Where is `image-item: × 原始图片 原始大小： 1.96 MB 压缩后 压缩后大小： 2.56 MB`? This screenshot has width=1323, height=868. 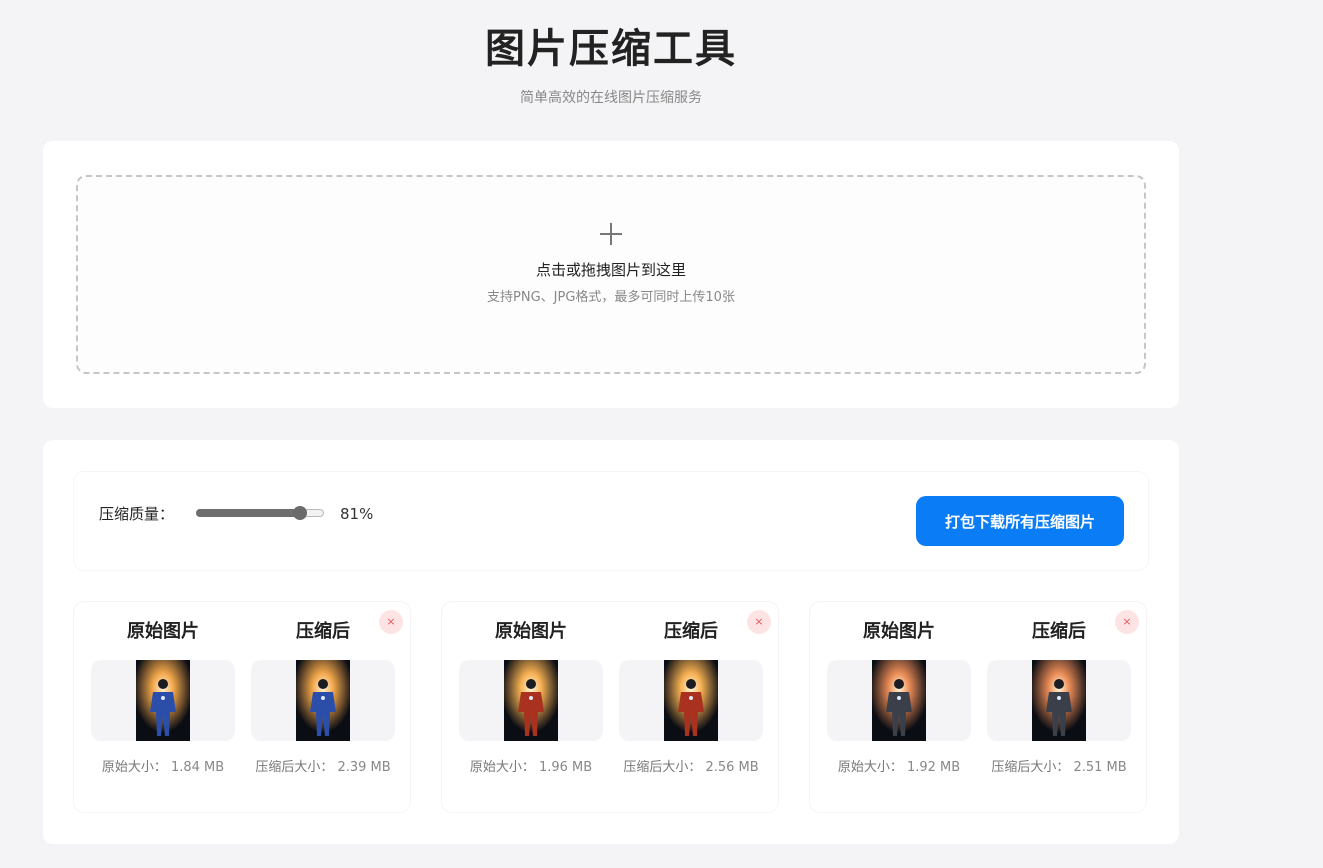 image-item: × 原始图片 原始大小： 1.96 MB 压缩后 压缩后大小： 2.56 MB is located at coordinates (610, 707).